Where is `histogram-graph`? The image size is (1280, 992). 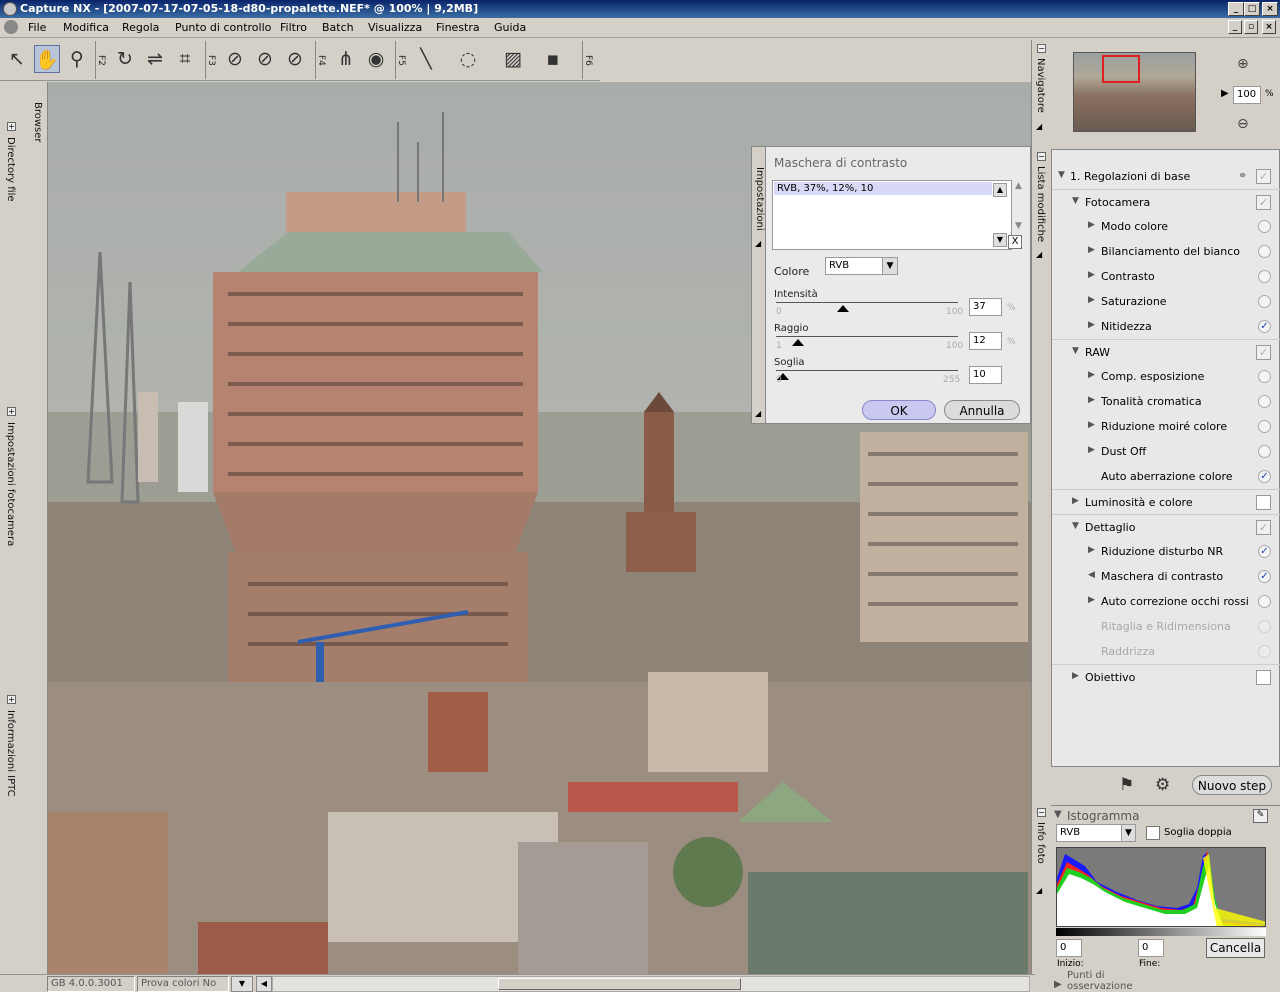
histogram-graph is located at coordinates (1161, 887).